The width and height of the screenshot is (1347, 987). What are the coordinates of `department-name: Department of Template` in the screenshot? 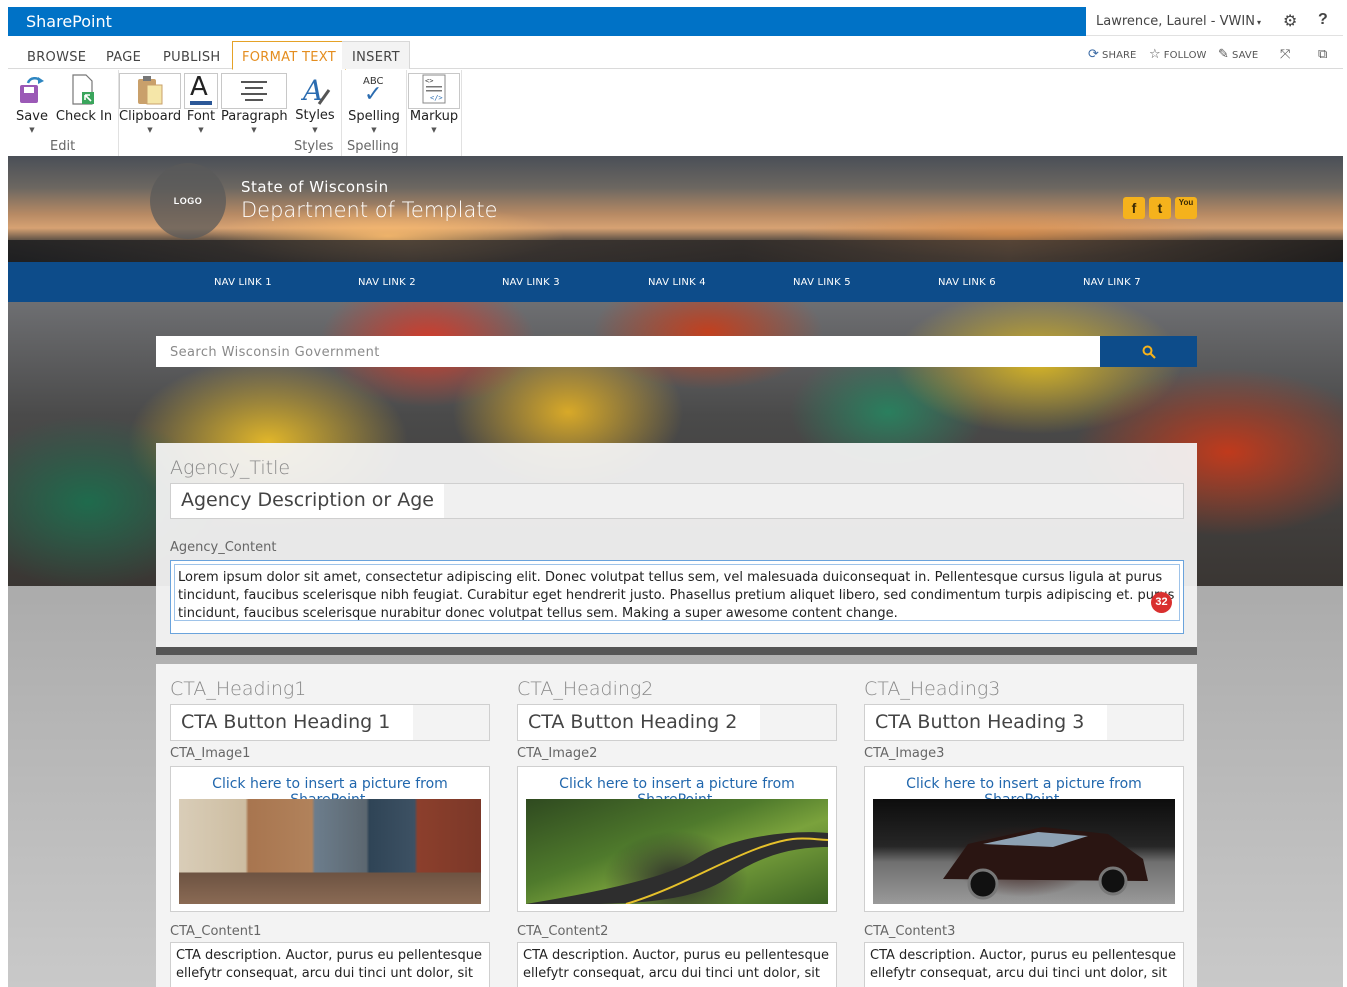 It's located at (369, 210).